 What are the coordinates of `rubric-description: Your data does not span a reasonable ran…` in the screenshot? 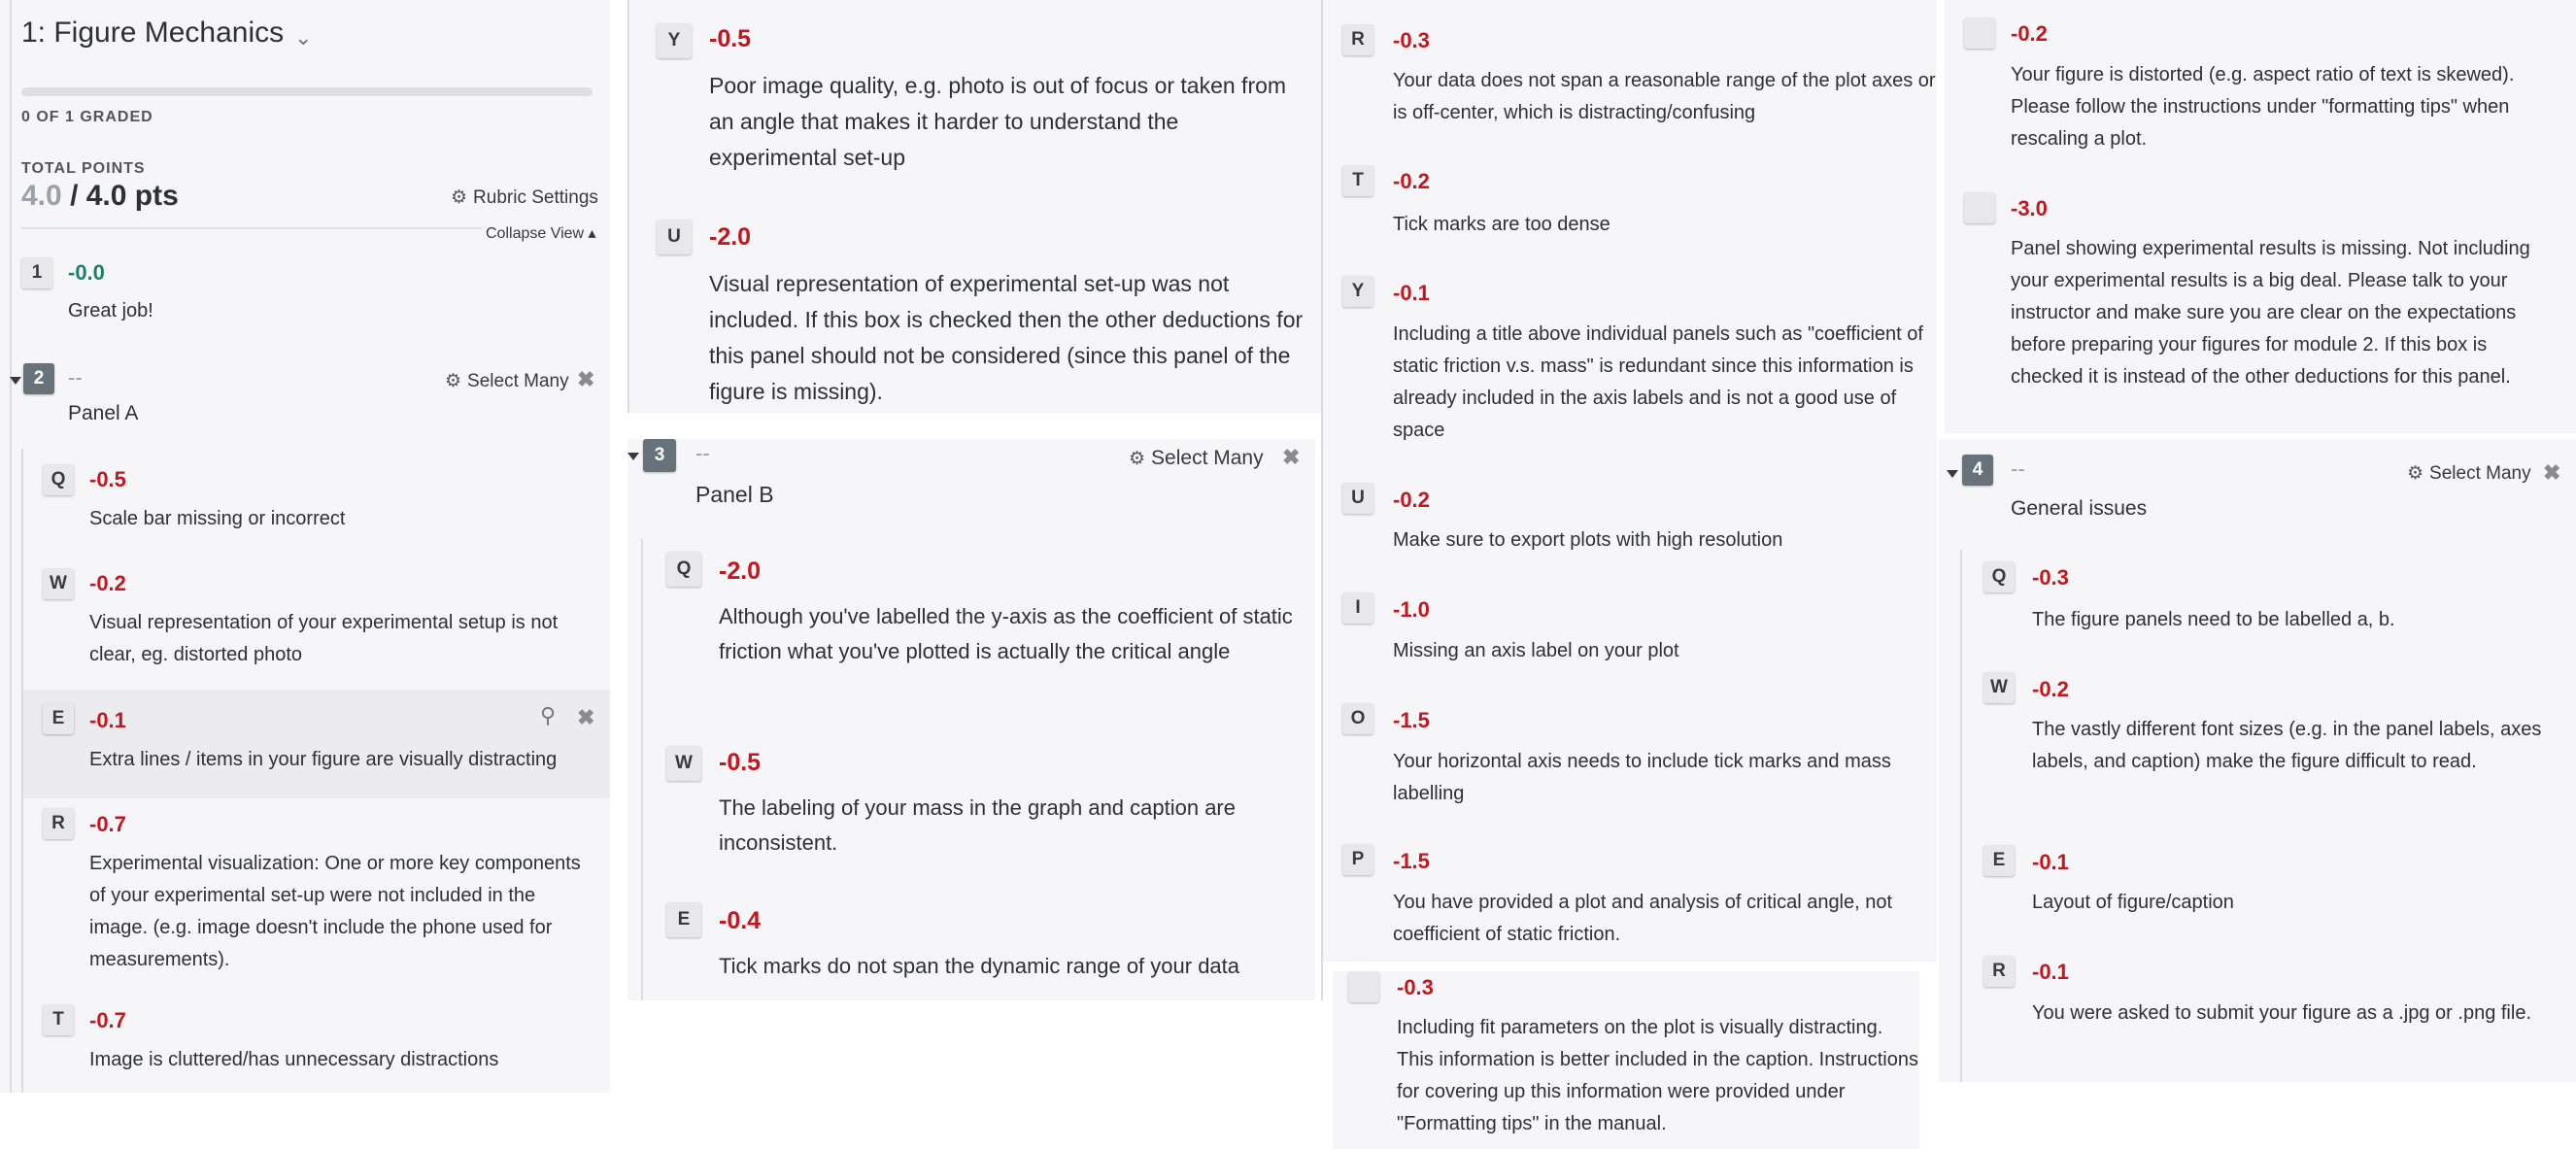 It's located at (1664, 96).